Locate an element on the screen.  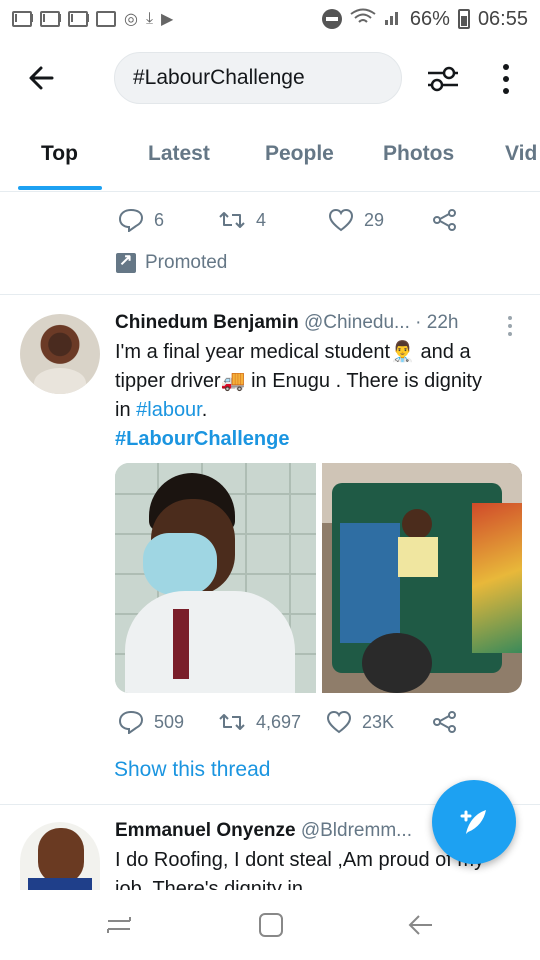
retweet-count: 4,697 is located at coordinates (279, 721).